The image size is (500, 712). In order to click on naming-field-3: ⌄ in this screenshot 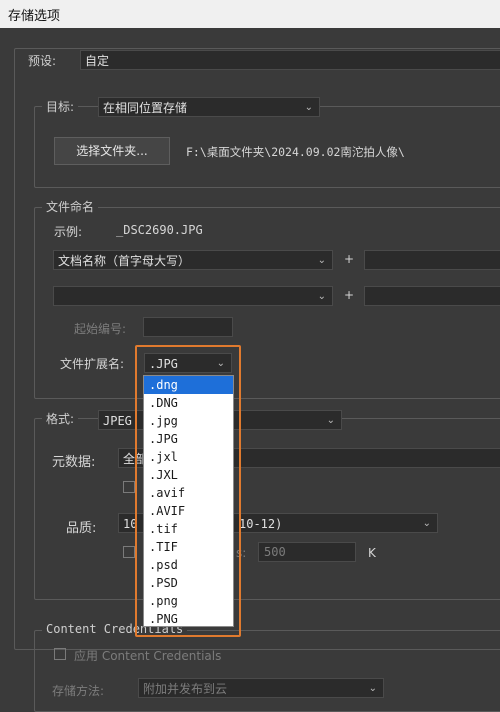, I will do `click(193, 296)`.